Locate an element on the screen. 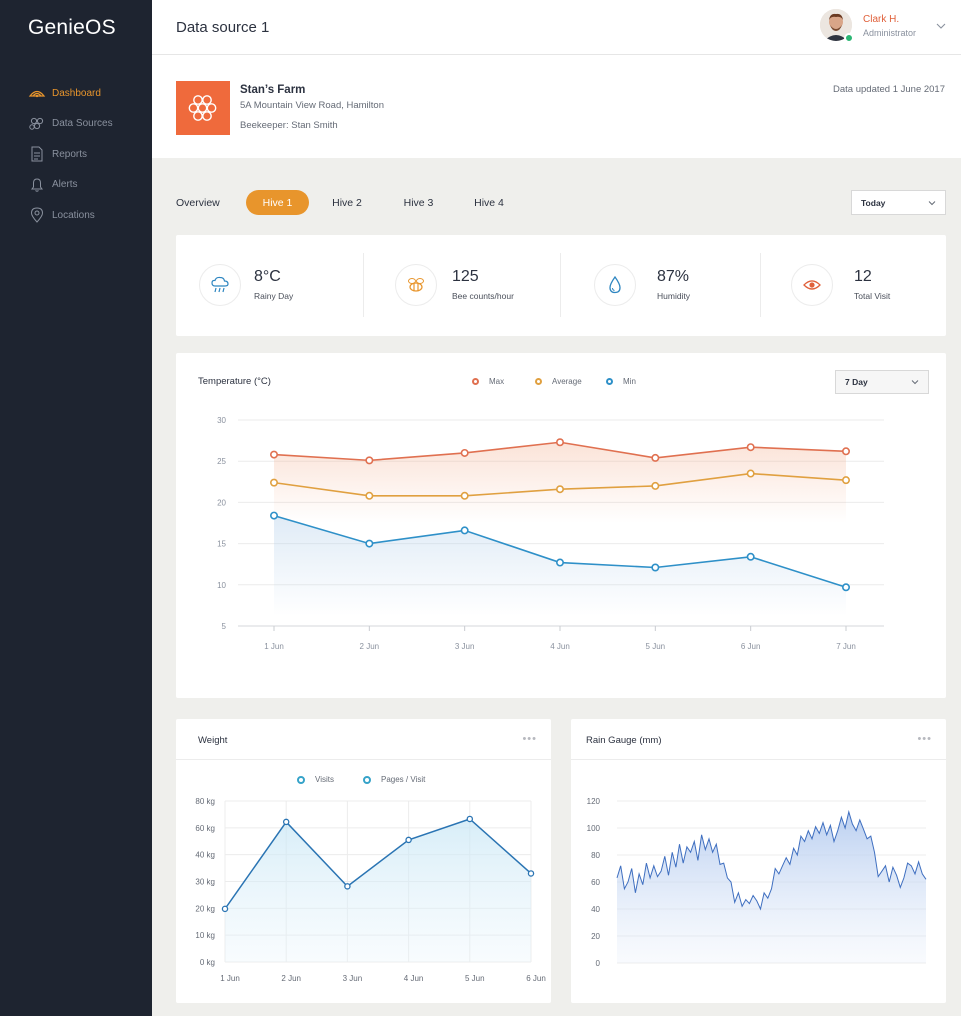 The width and height of the screenshot is (961, 1016). y-tick-label: 0 is located at coordinates (598, 963).